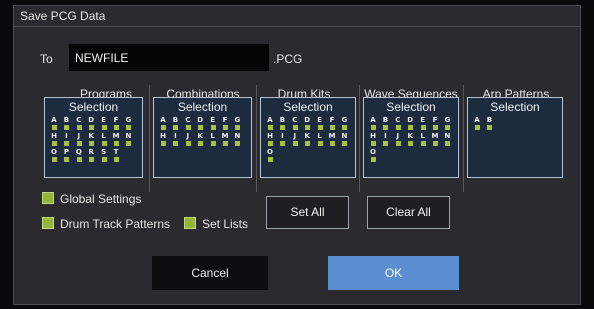  Describe the element at coordinates (393, 273) in the screenshot. I see `ok-button: OK` at that location.